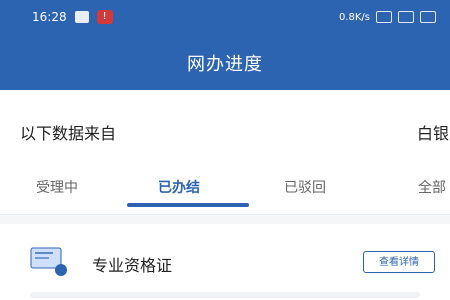  I want to click on tab-processing: 受理中, so click(57, 188).